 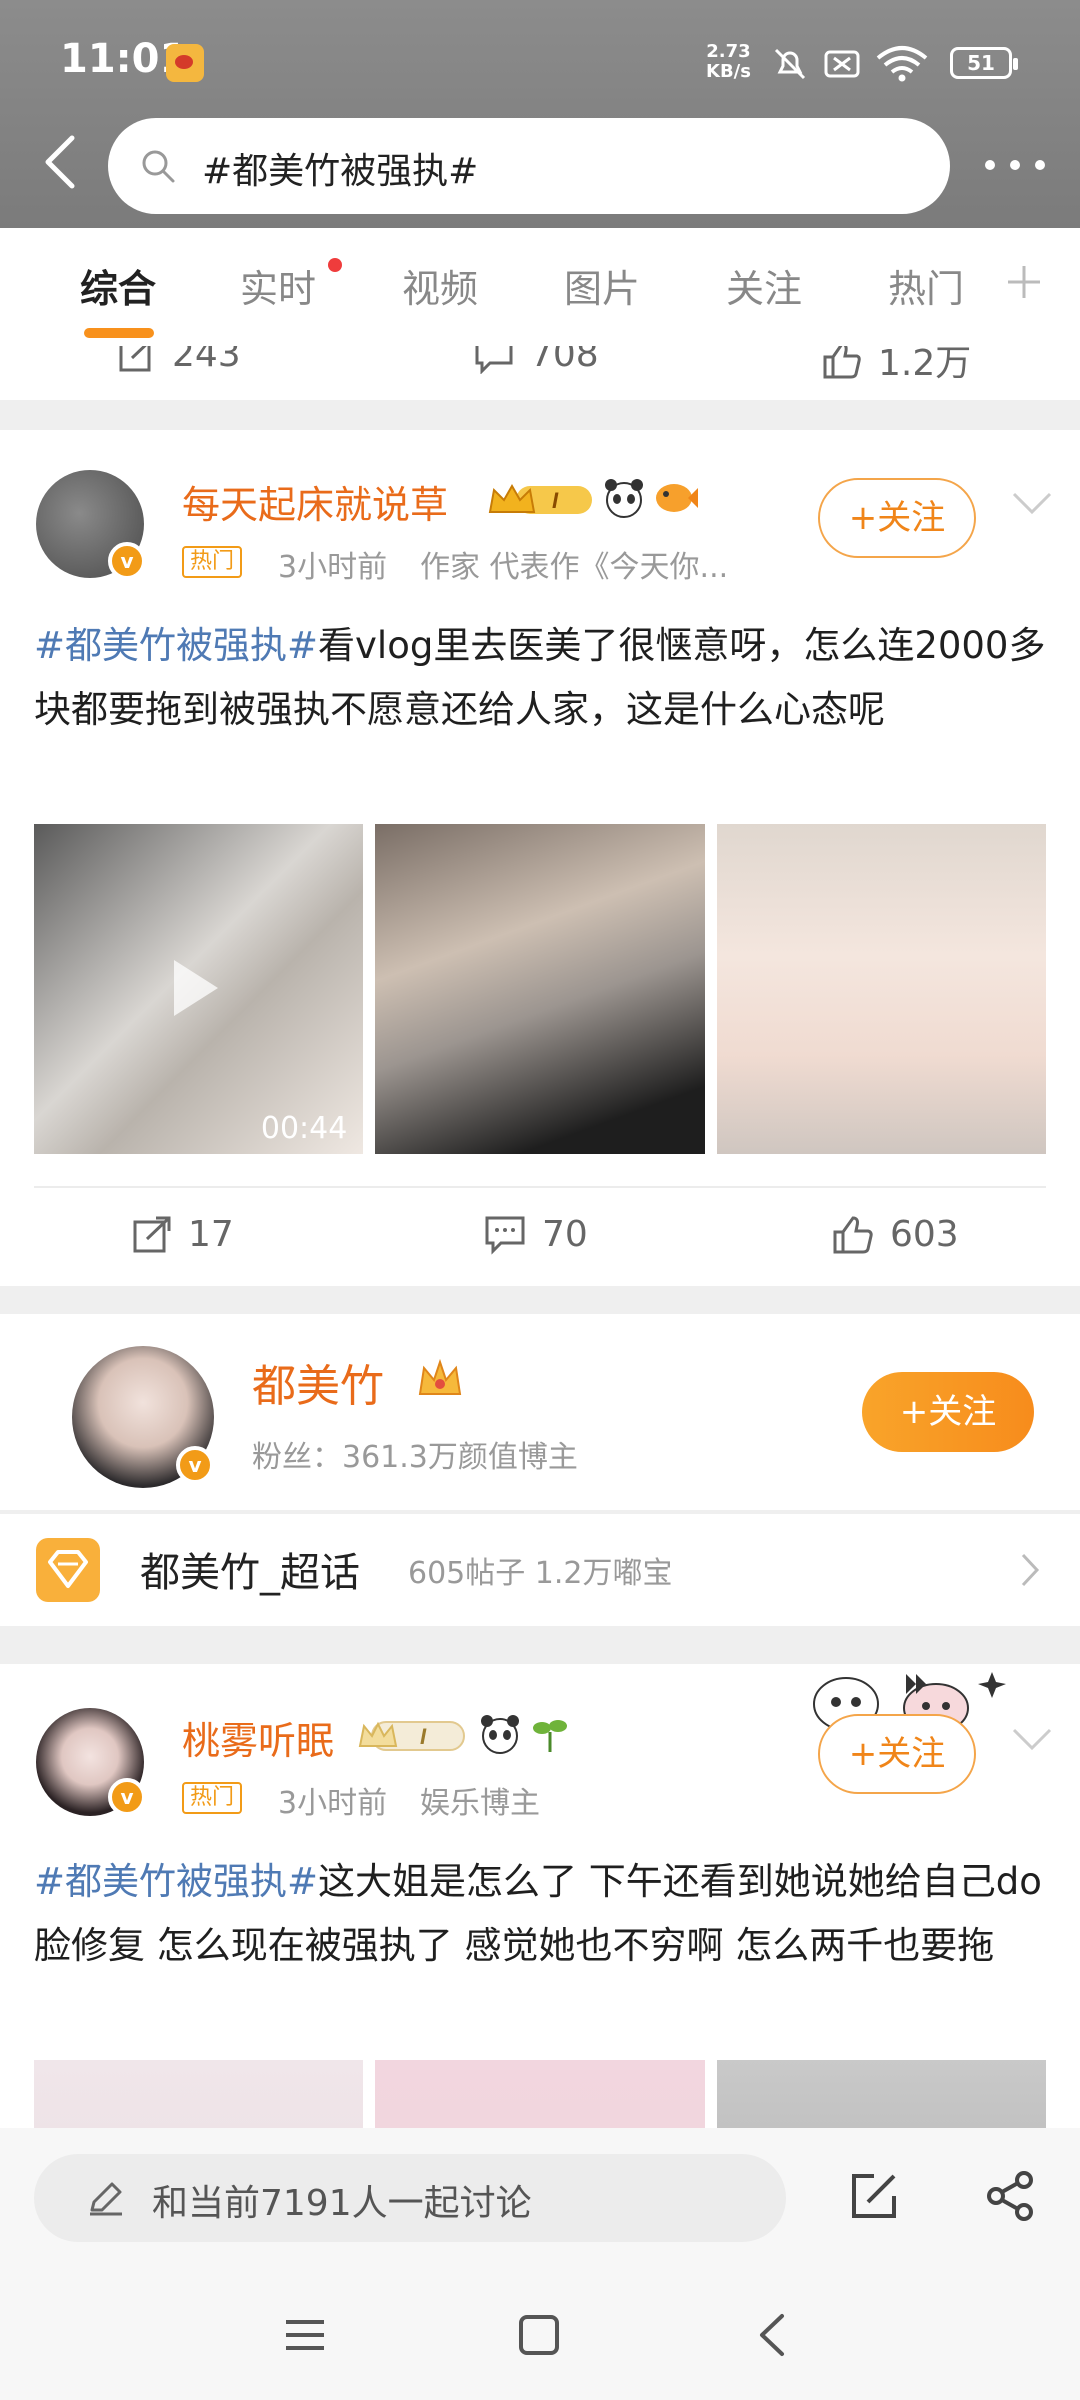 I want to click on active-tab-indicator, so click(x=119, y=333).